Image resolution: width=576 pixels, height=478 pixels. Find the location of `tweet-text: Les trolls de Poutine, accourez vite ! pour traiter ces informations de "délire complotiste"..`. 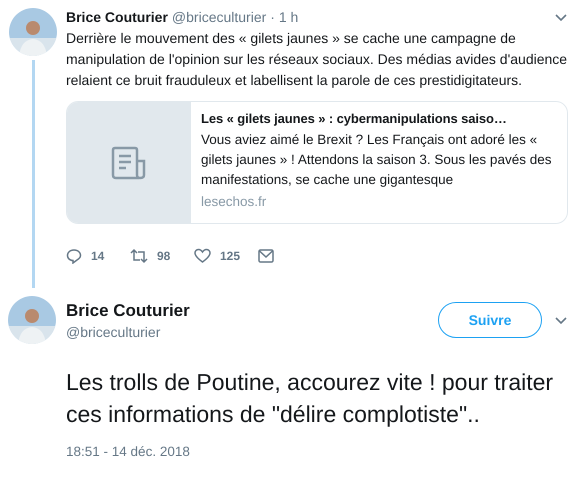

tweet-text: Les trolls de Poutine, accourez vite ! pour traiter ces informations de "délire complotiste".. is located at coordinates (310, 398).